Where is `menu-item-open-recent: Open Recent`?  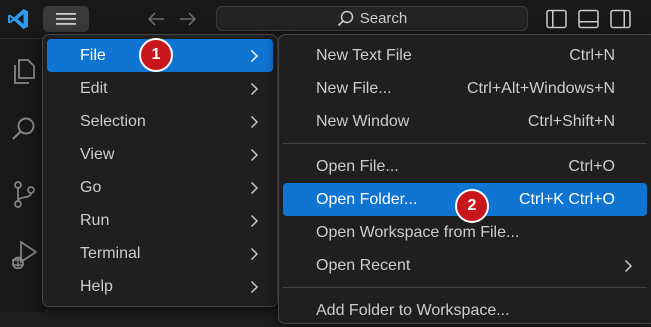 menu-item-open-recent: Open Recent is located at coordinates (465, 265).